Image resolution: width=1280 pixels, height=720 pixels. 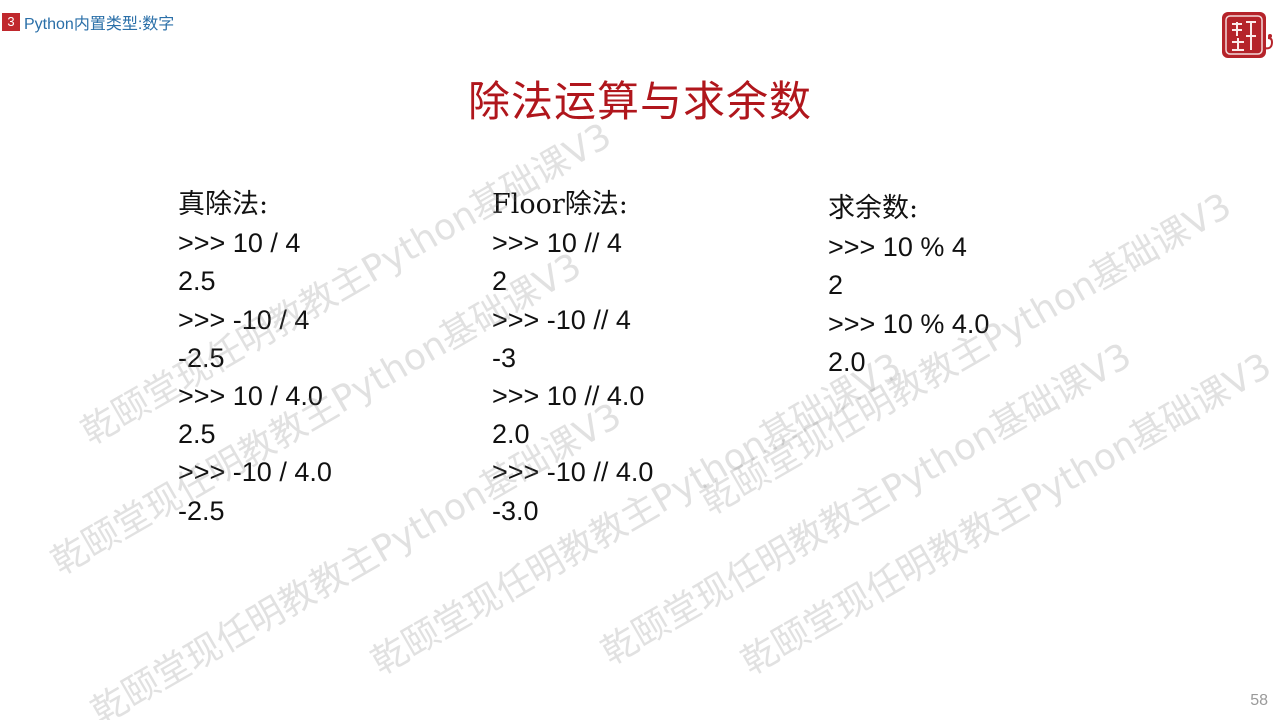 What do you see at coordinates (223, 204) in the screenshot?
I see `column-heading: 真除法:` at bounding box center [223, 204].